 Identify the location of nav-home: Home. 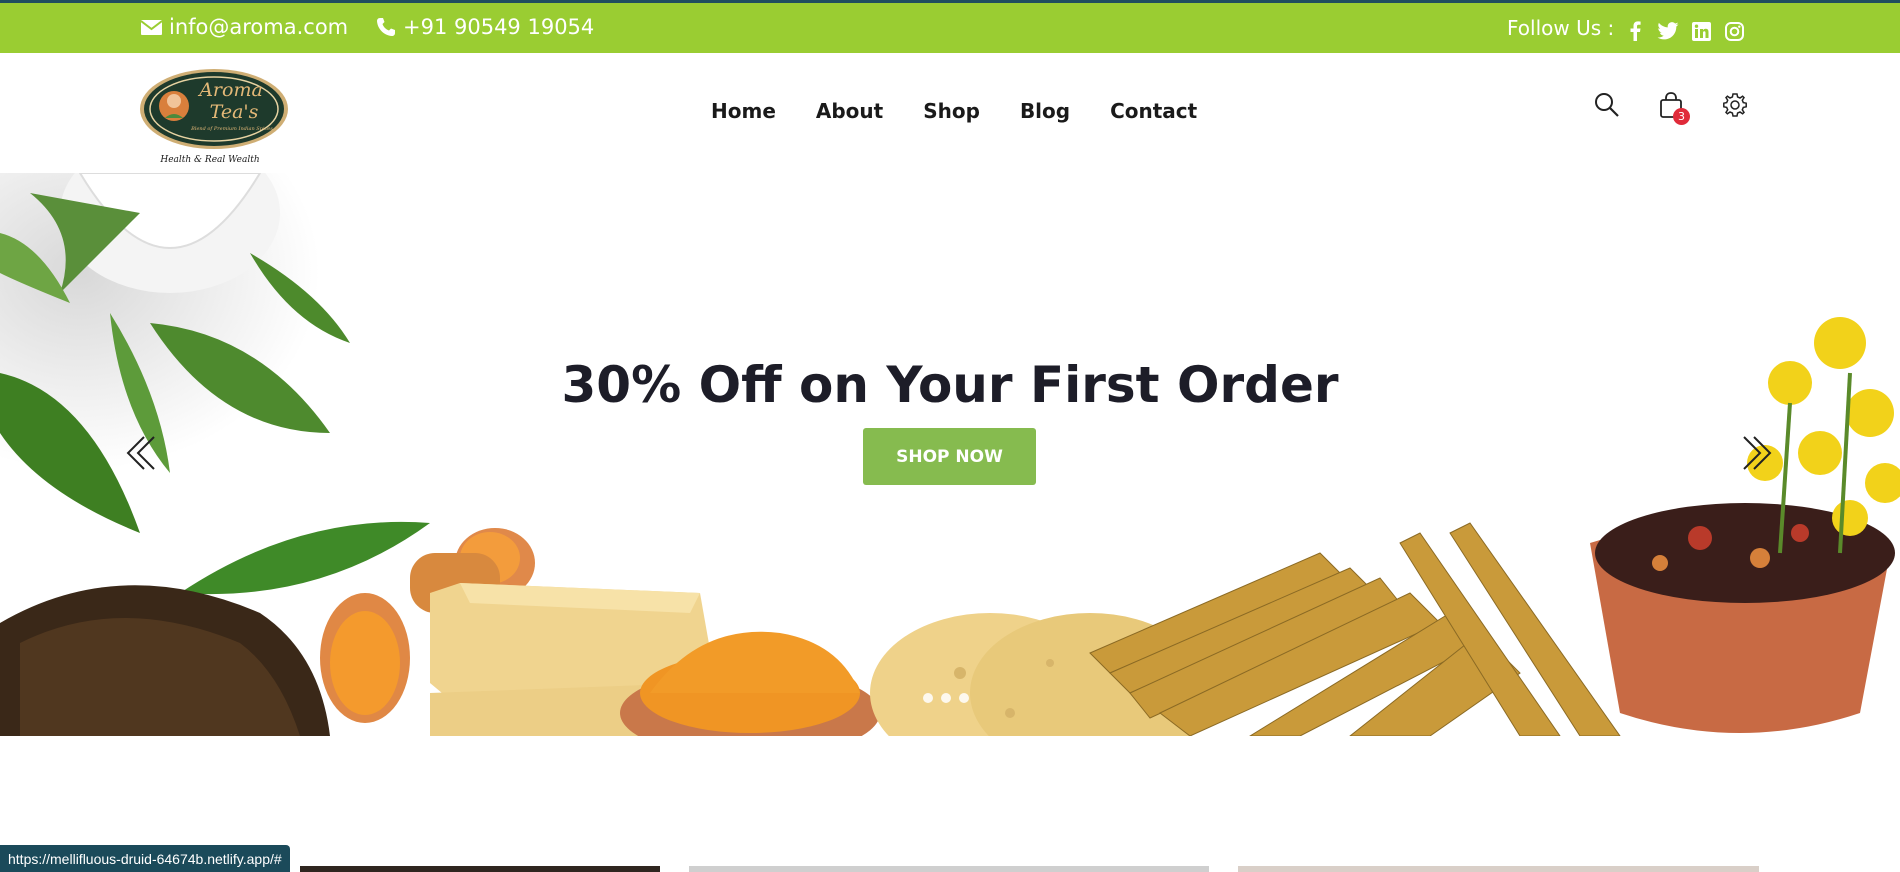
(743, 111).